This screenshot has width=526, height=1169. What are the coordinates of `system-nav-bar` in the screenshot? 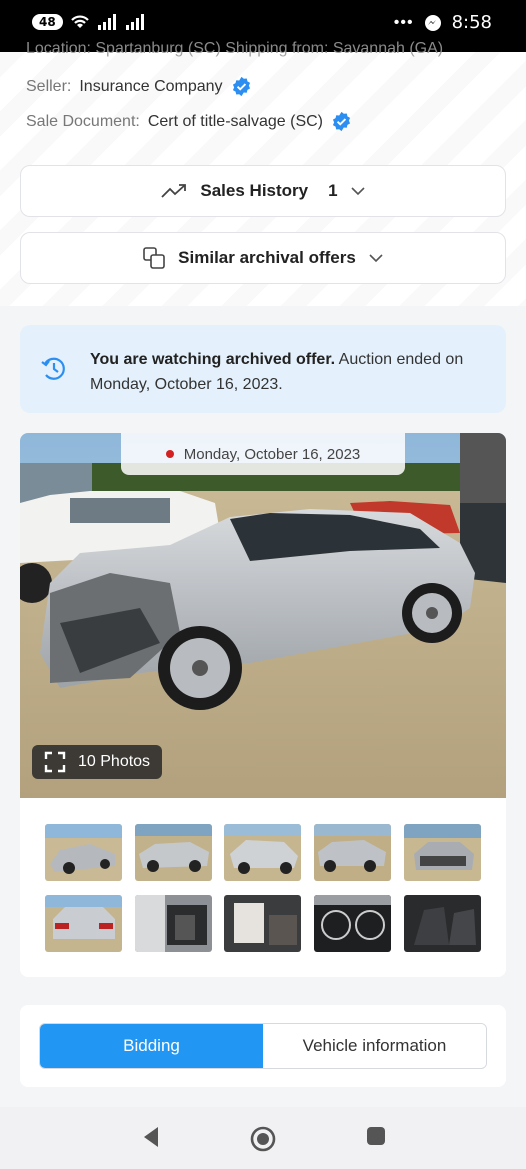 It's located at (263, 1138).